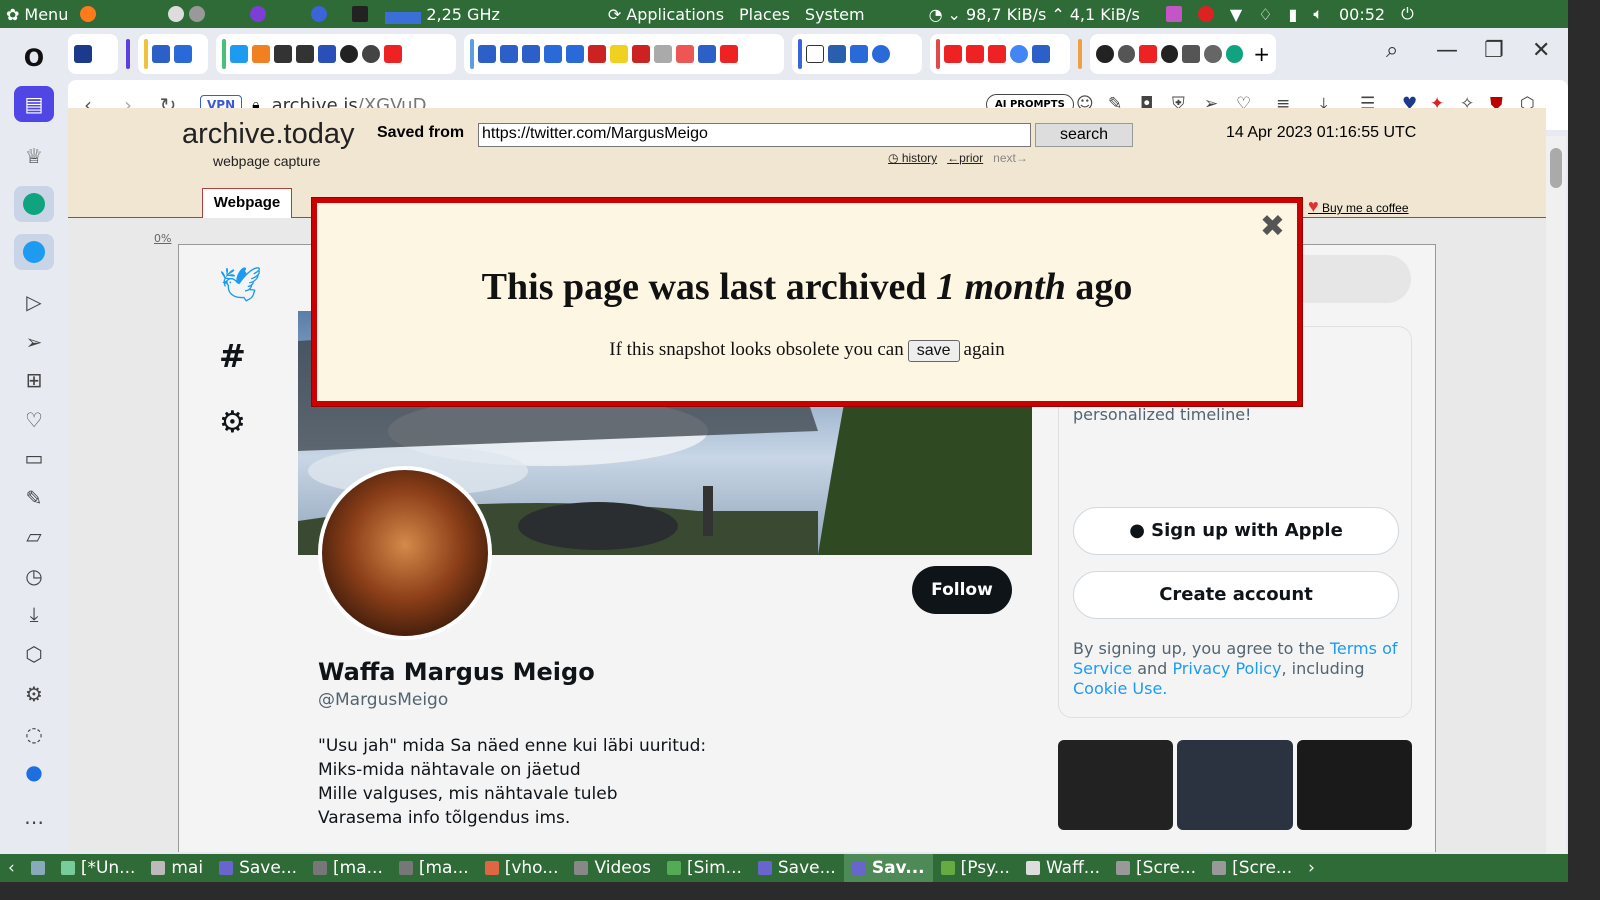  I want to click on apps-grid-icon: ⊞, so click(34, 380).